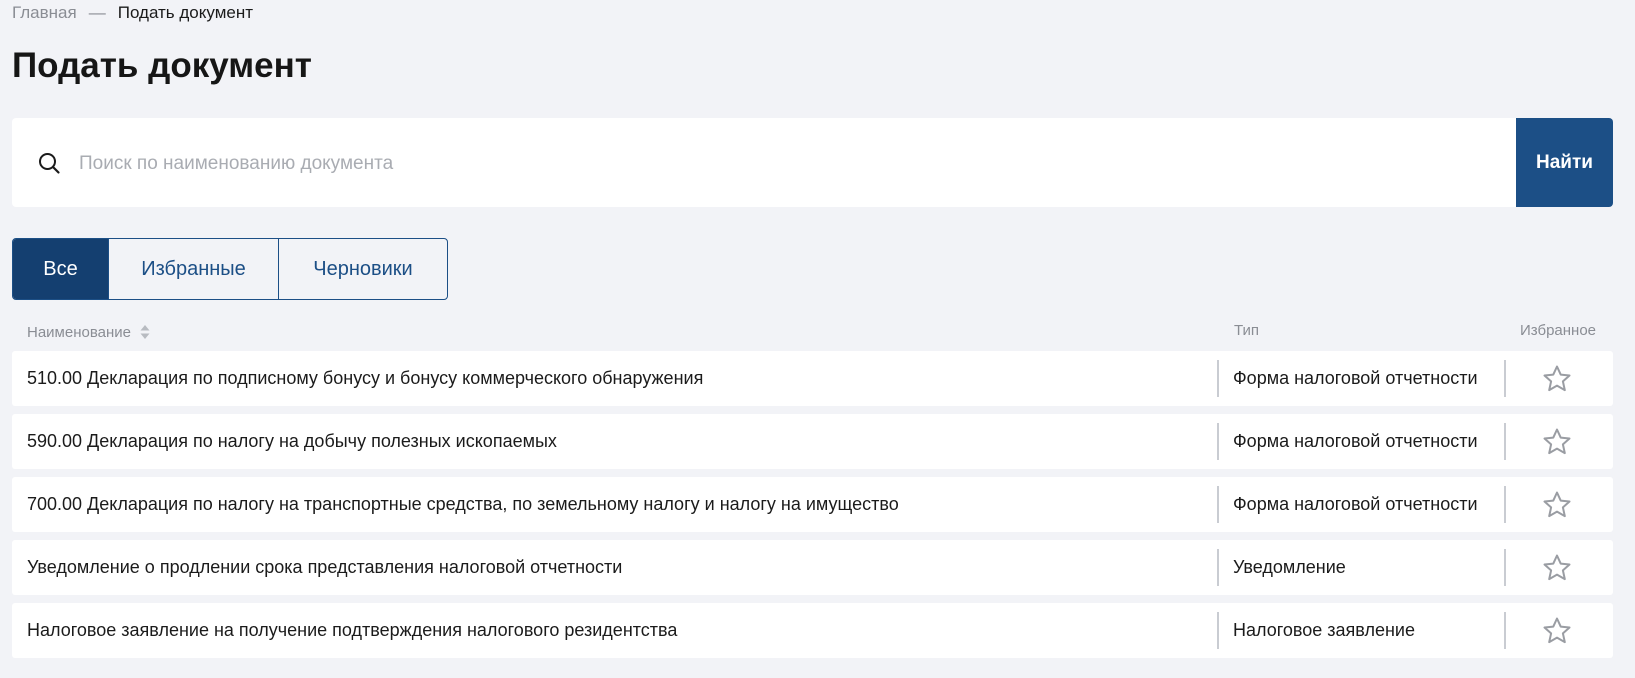 The width and height of the screenshot is (1635, 678). I want to click on document-type: Уведомление, so click(1289, 567).